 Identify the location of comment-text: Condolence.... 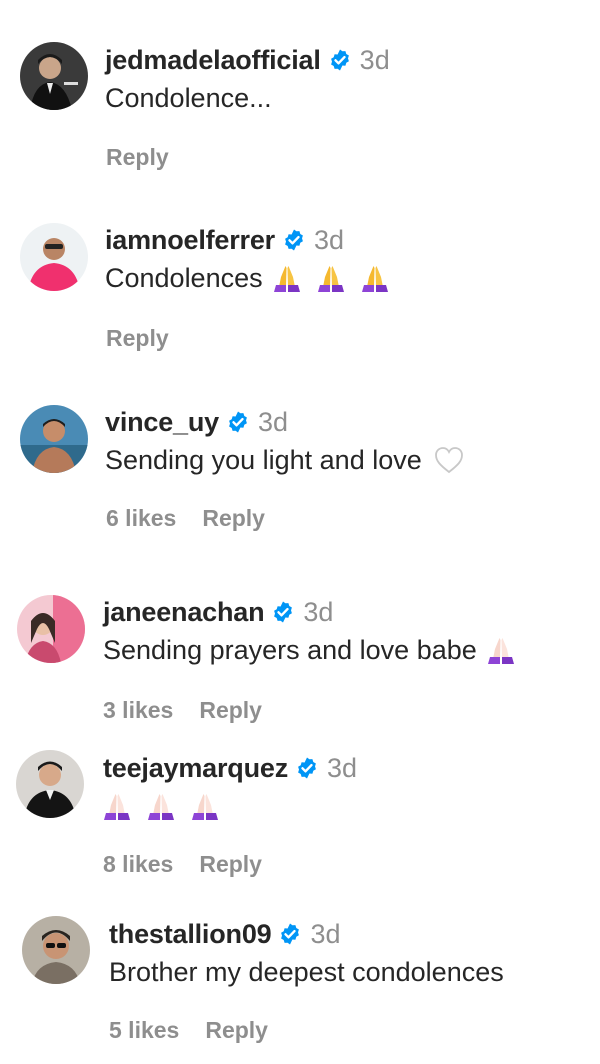
(188, 97).